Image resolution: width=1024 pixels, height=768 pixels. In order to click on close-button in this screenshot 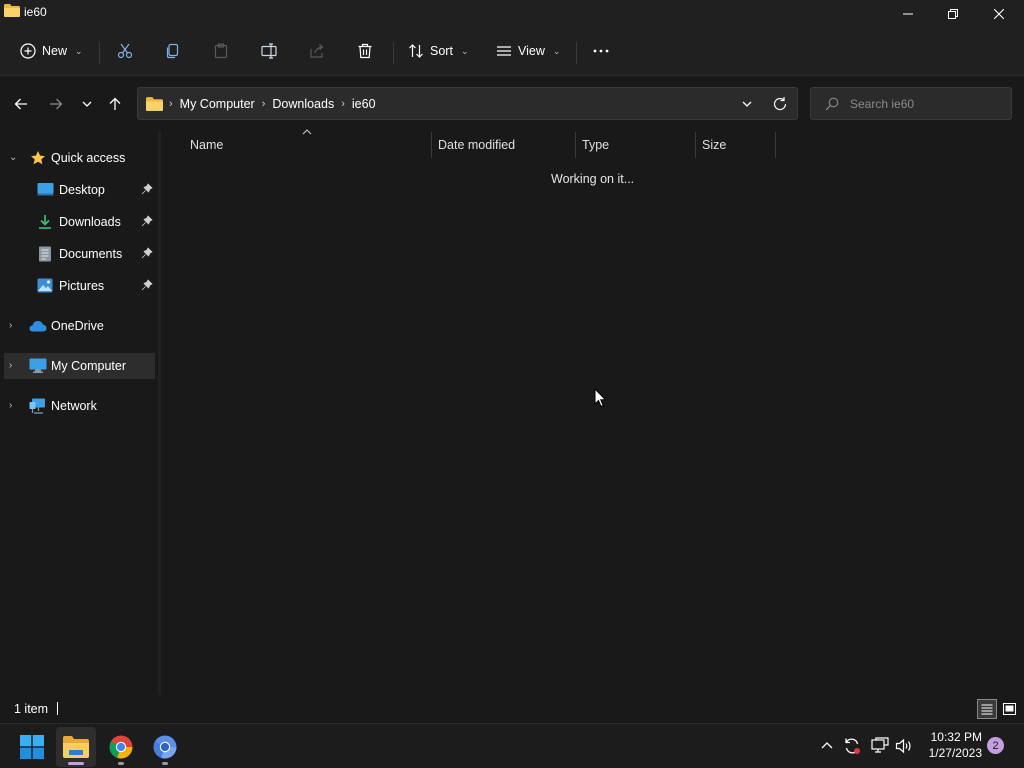, I will do `click(999, 14)`.